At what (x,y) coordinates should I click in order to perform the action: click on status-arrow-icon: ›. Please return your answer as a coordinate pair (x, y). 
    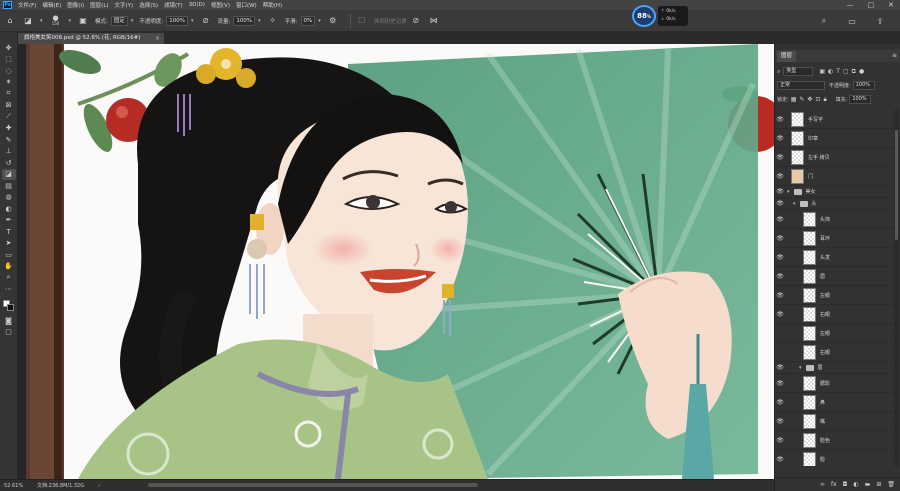
    Looking at the image, I should click on (99, 486).